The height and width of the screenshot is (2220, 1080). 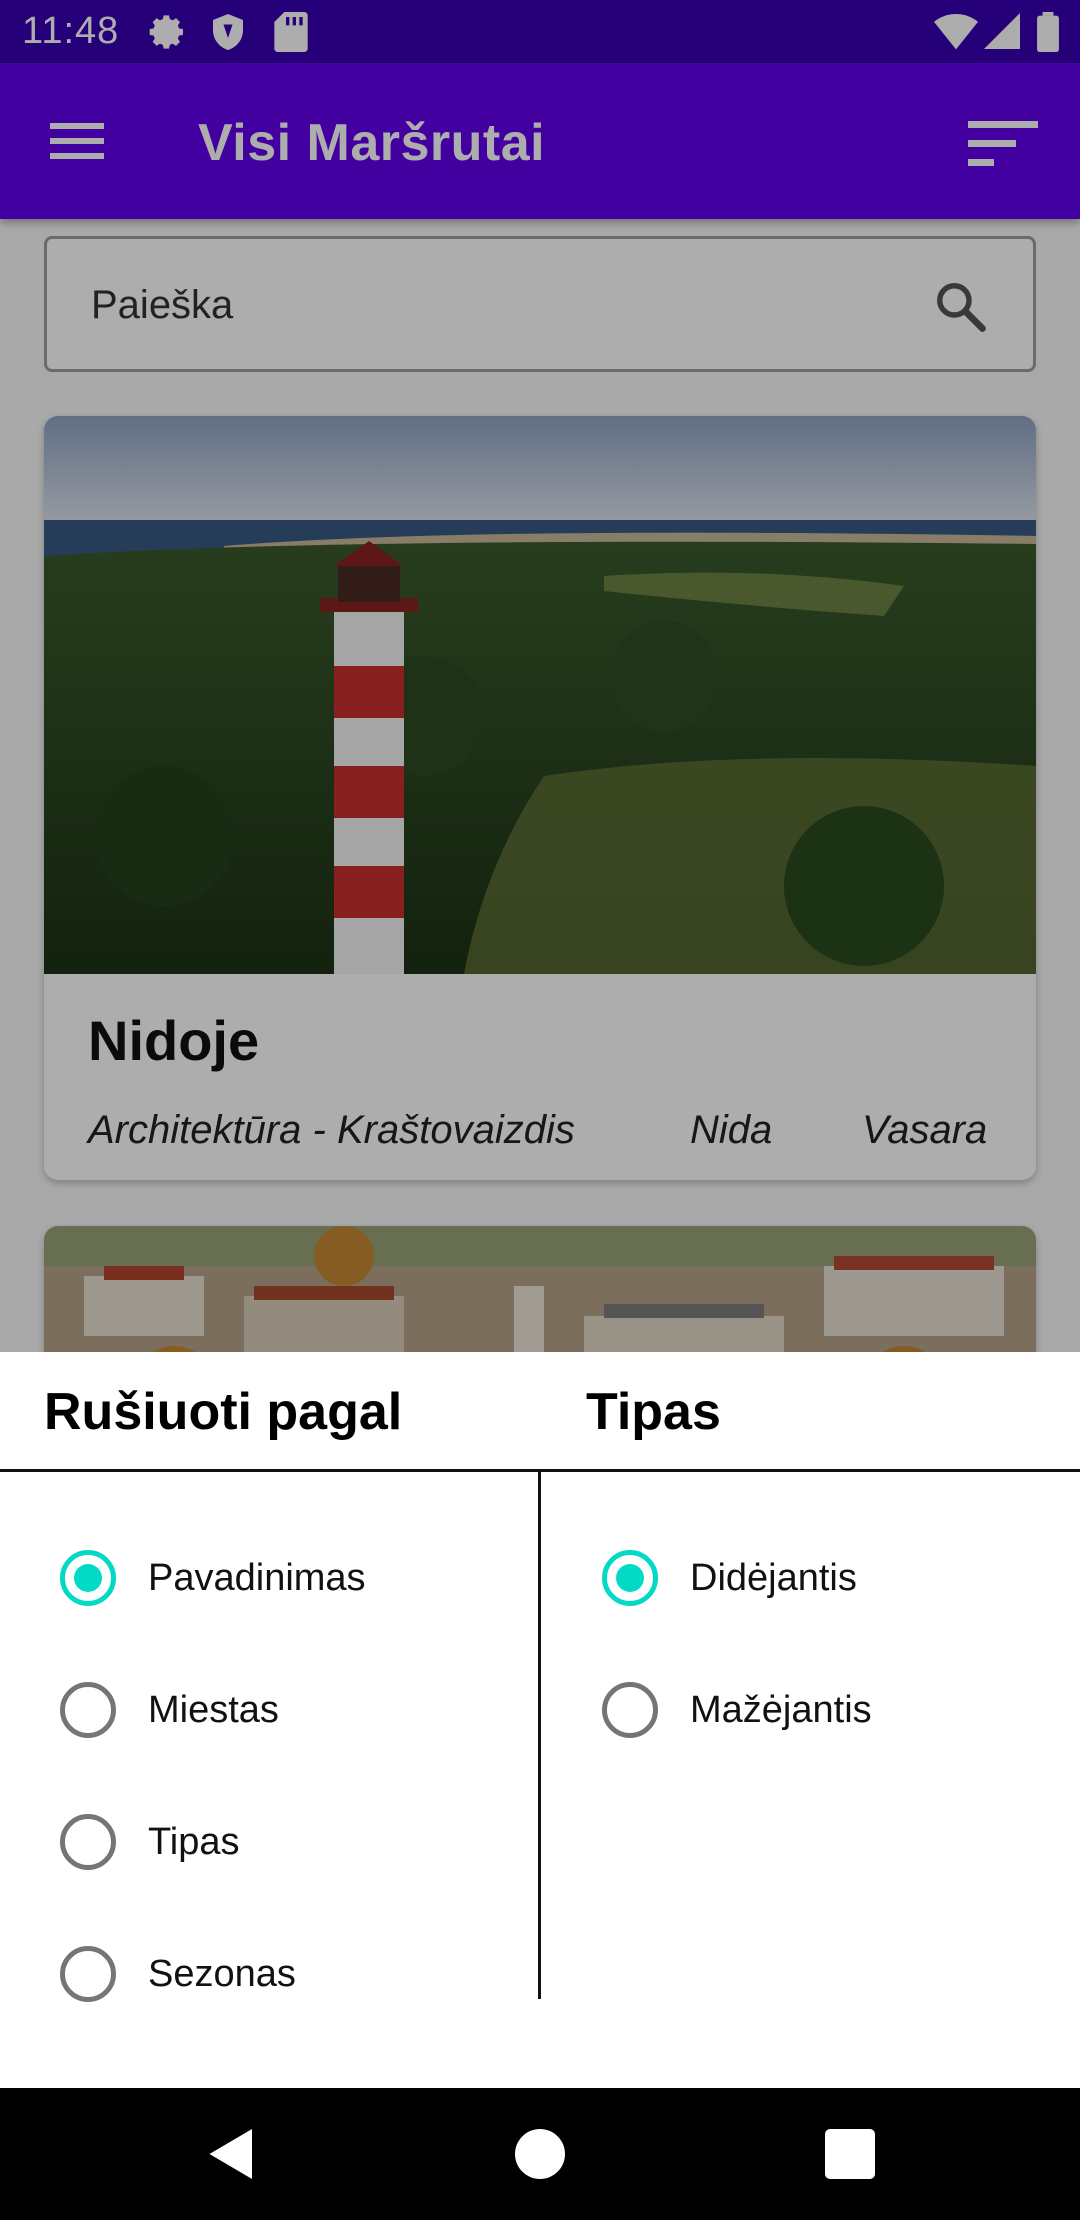 I want to click on home-icon, so click(x=540, y=2154).